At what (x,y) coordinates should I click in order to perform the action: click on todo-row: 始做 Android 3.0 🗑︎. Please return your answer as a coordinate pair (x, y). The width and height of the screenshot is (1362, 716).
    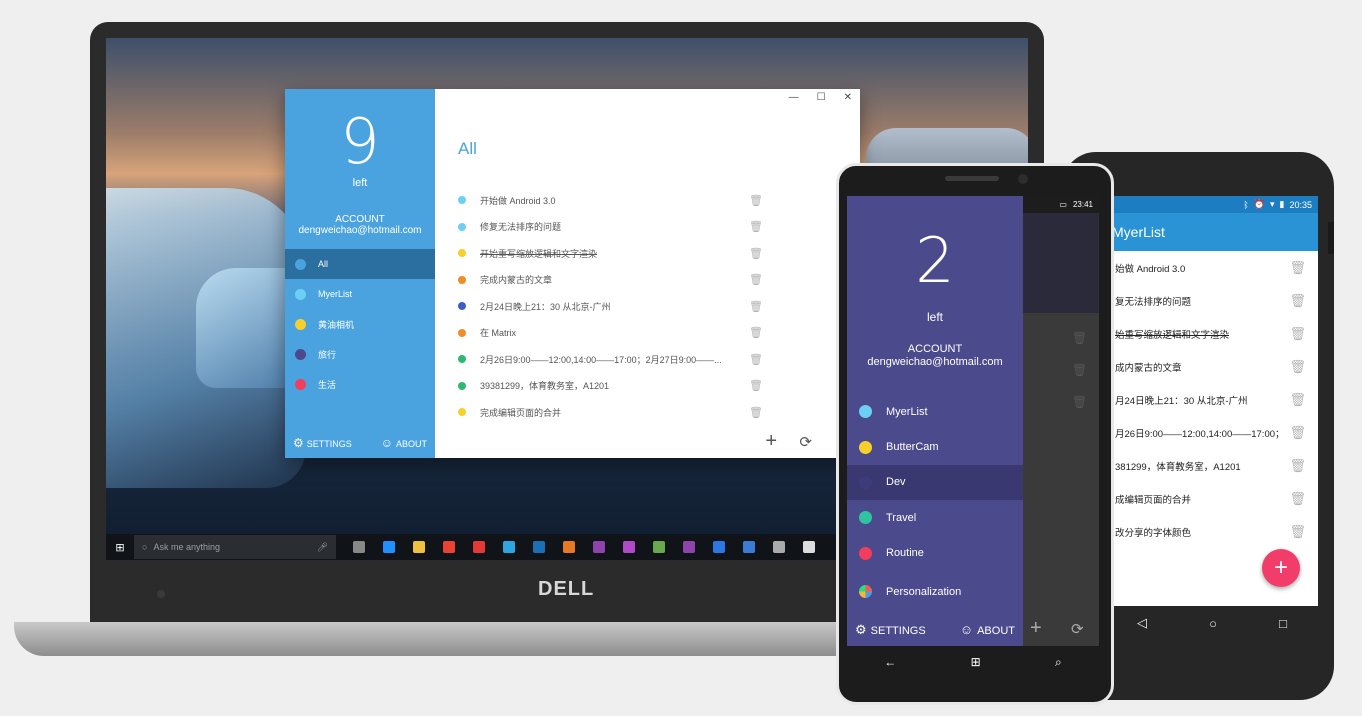
    Looking at the image, I should click on (1212, 267).